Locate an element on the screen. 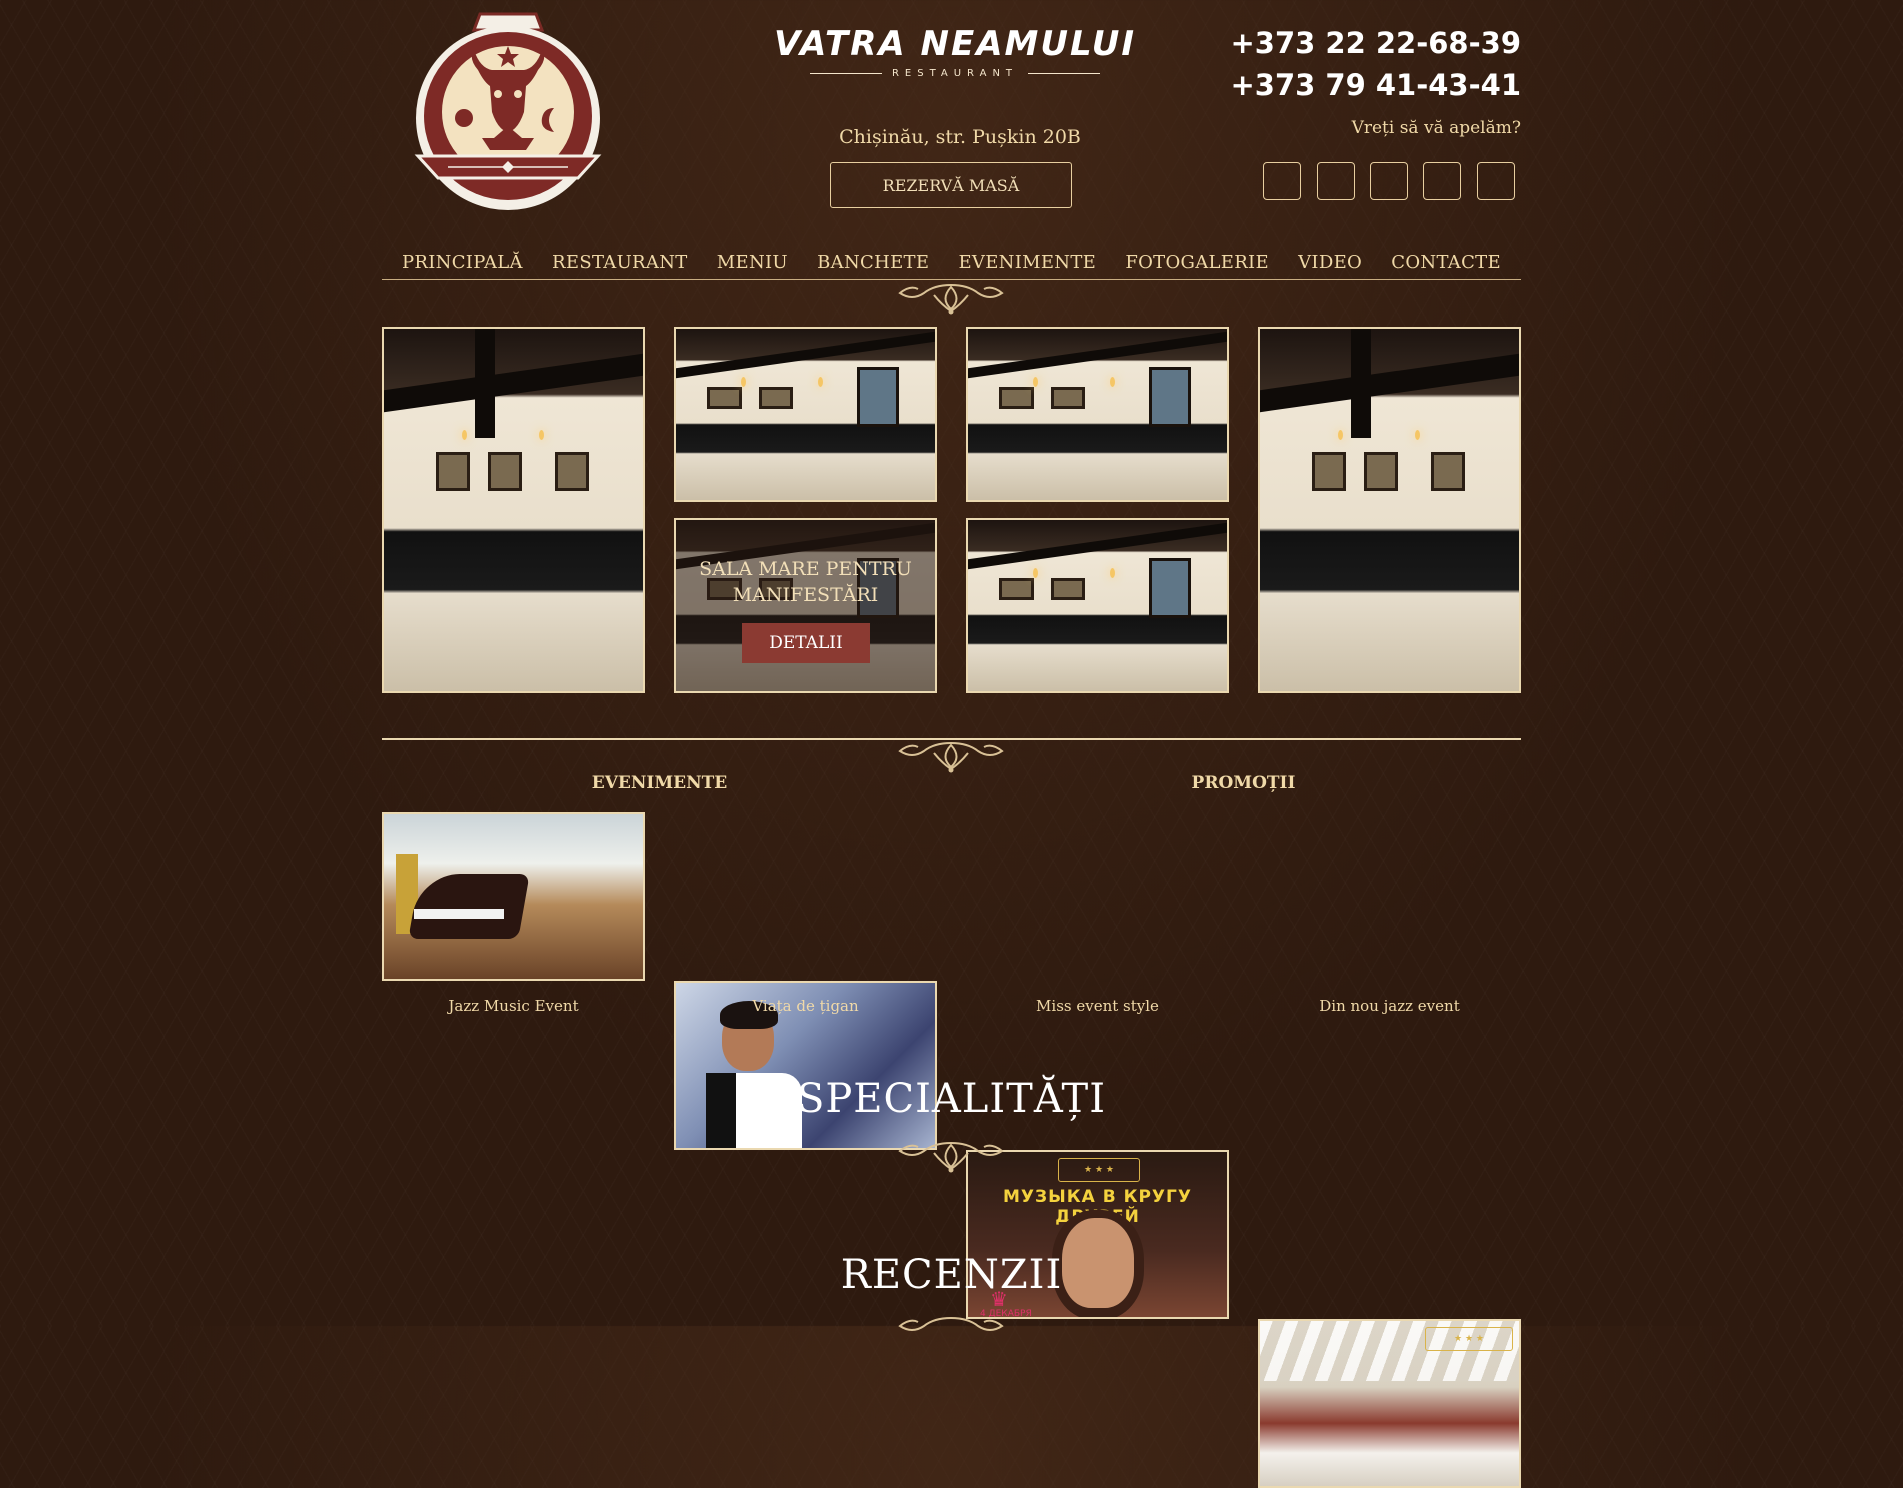  gallery-overlay-card: SALA MARE PENTRU MANIFESTĂRI DETALII is located at coordinates (805, 605).